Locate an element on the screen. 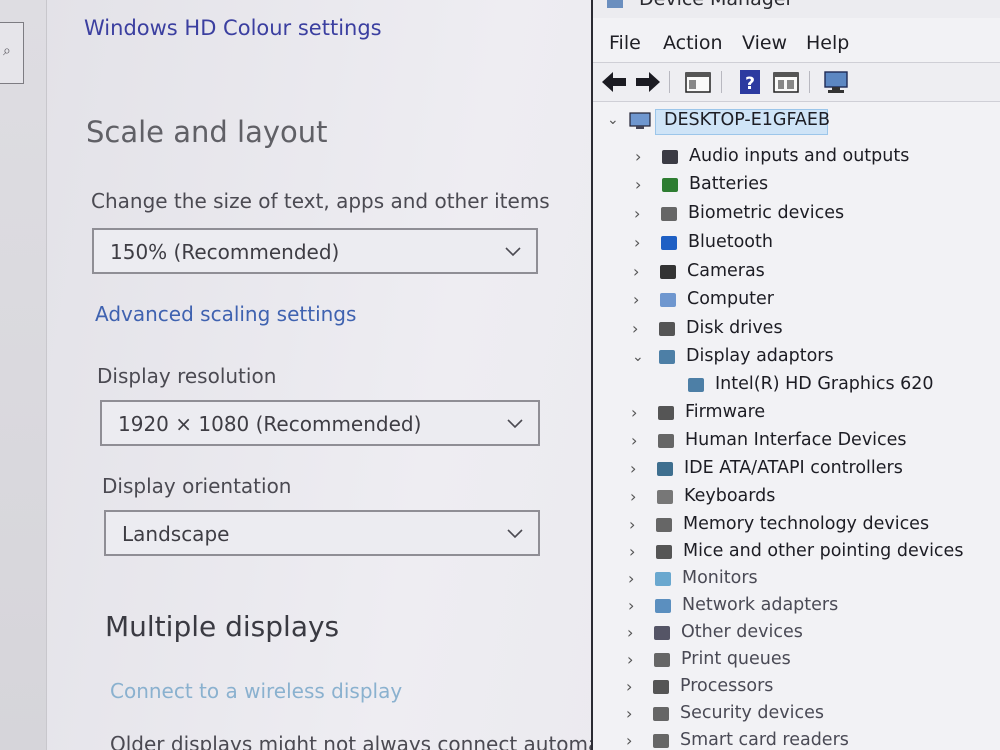 This screenshot has height=750, width=1000. camera-icon is located at coordinates (668, 272).